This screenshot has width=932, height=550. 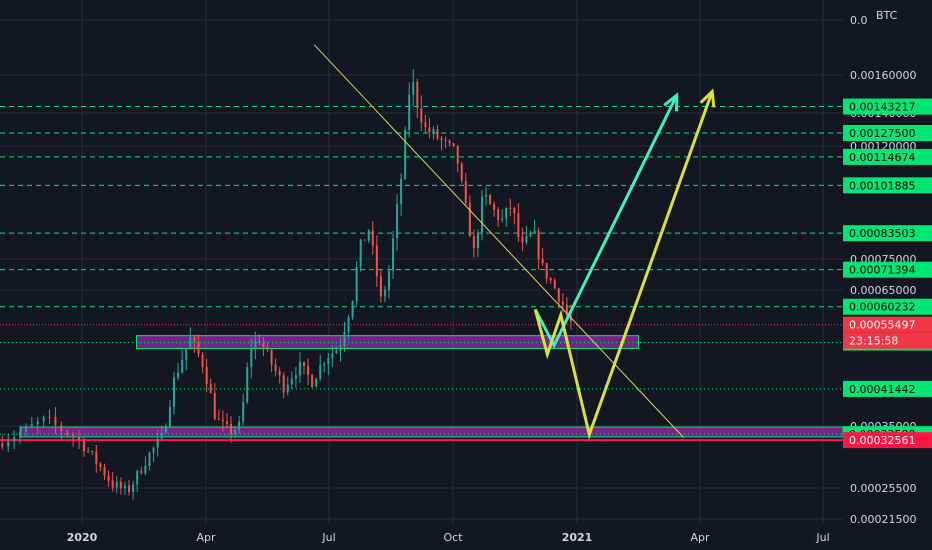 What do you see at coordinates (883, 290) in the screenshot?
I see `price-tick-label: 0.00065000` at bounding box center [883, 290].